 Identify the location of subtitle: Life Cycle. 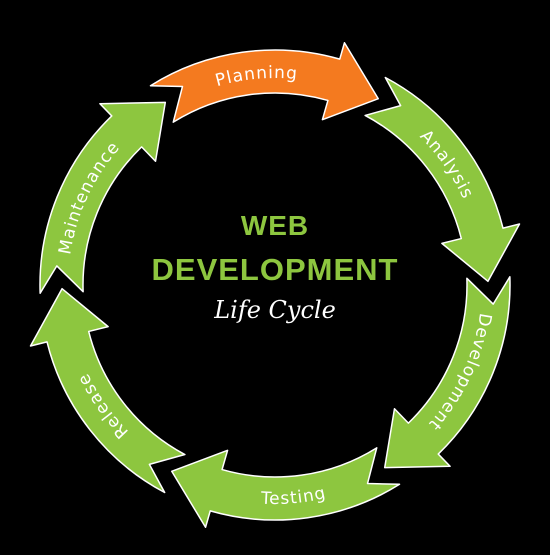
(275, 310).